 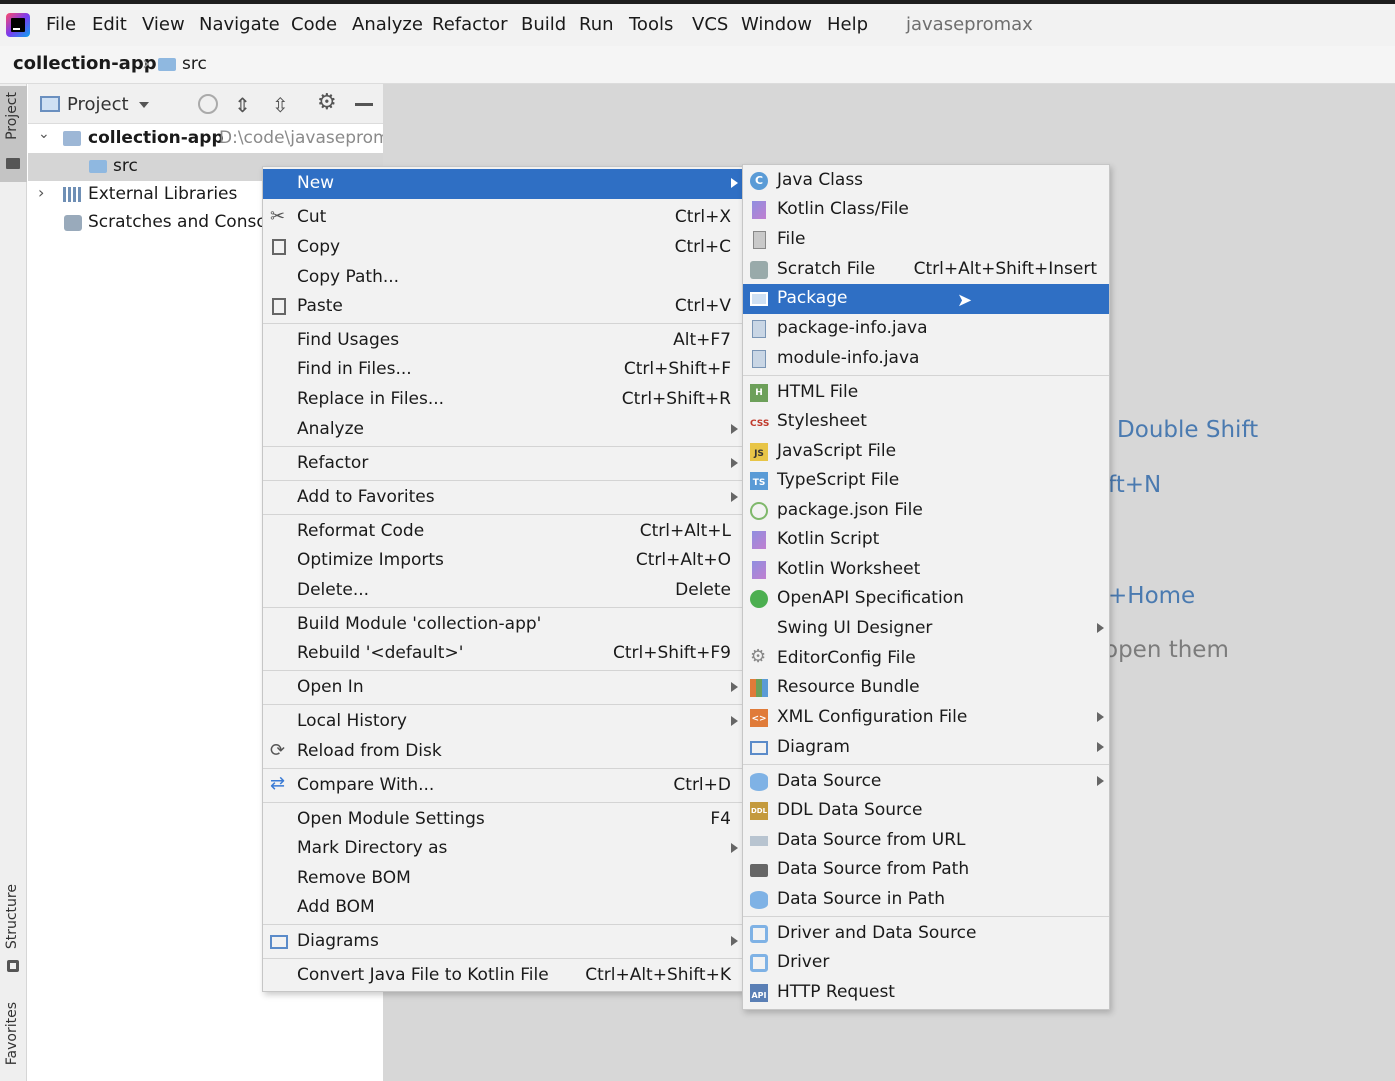 What do you see at coordinates (926, 900) in the screenshot?
I see `submenu-item-data-source-in-path: Data Source in Path` at bounding box center [926, 900].